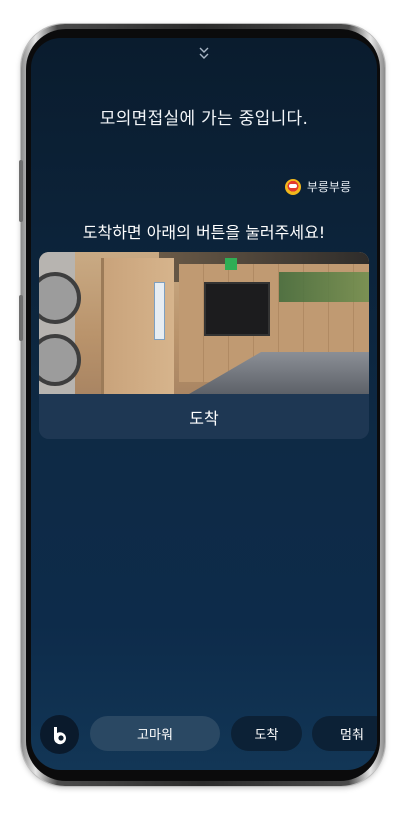 Image resolution: width=407 pixels, height=815 pixels. I want to click on badge-label: 부릉부릉, so click(328, 187).